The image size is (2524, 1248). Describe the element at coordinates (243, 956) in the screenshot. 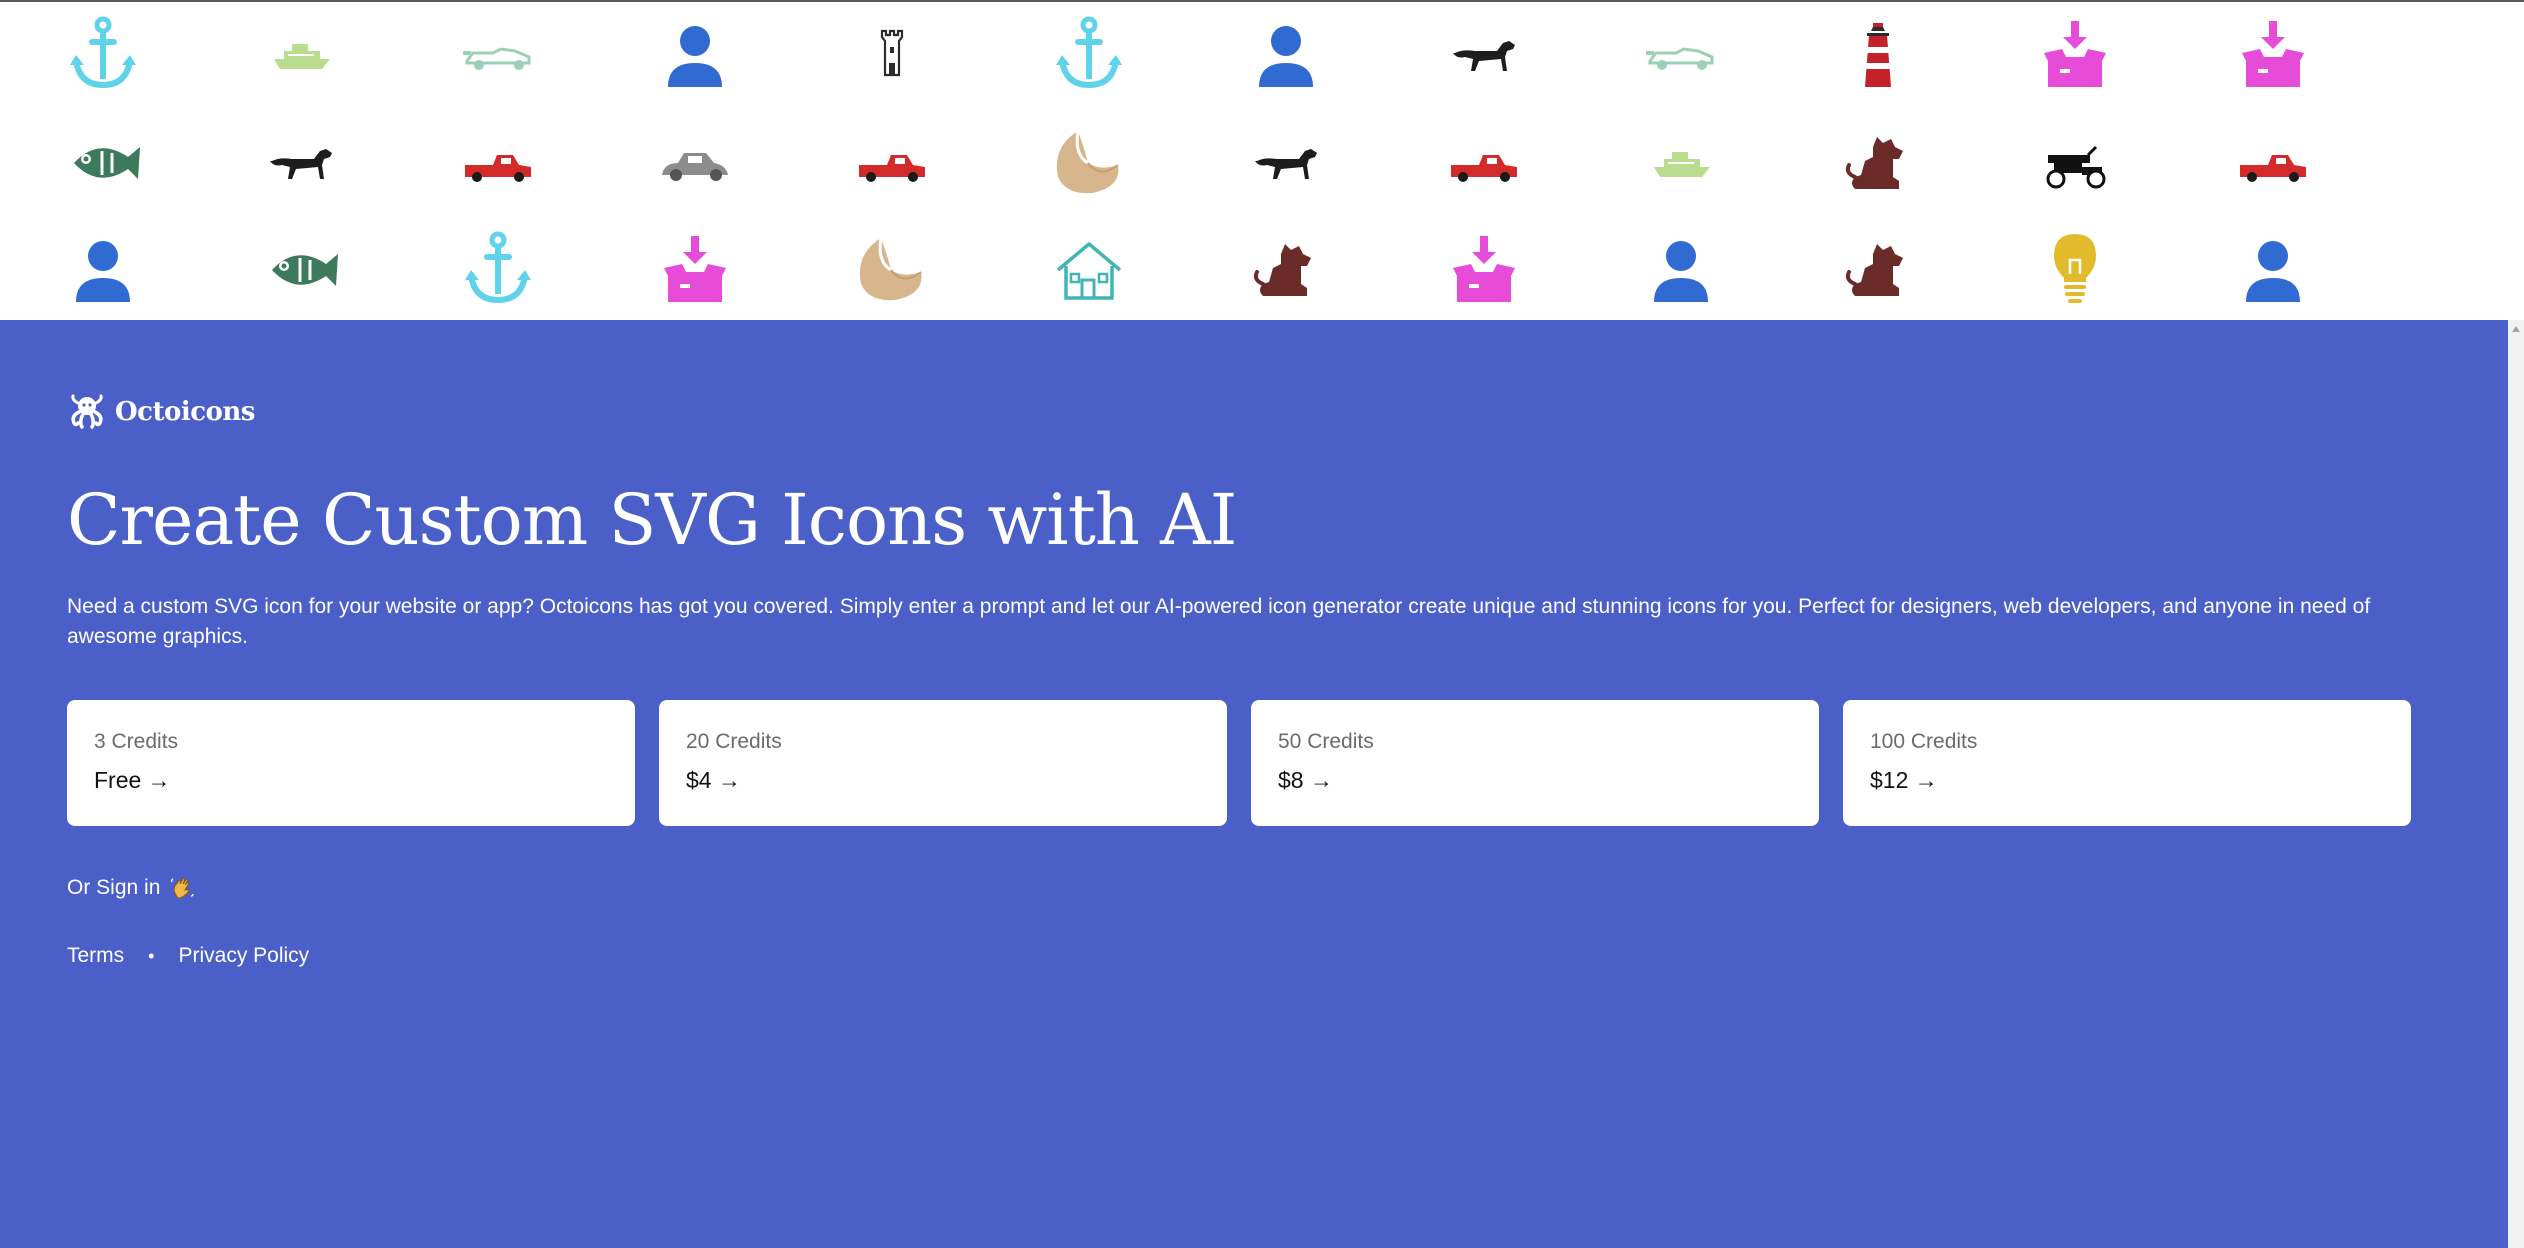

I see `privacy-policy-link: Privacy Policy` at that location.